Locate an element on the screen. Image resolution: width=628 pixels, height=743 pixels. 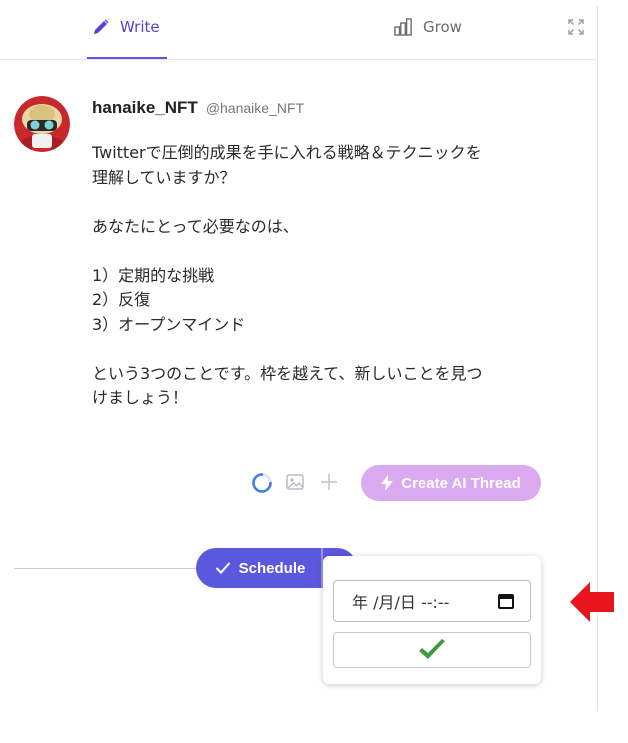
create-ai-thread-button: Create AI Thread is located at coordinates (451, 483).